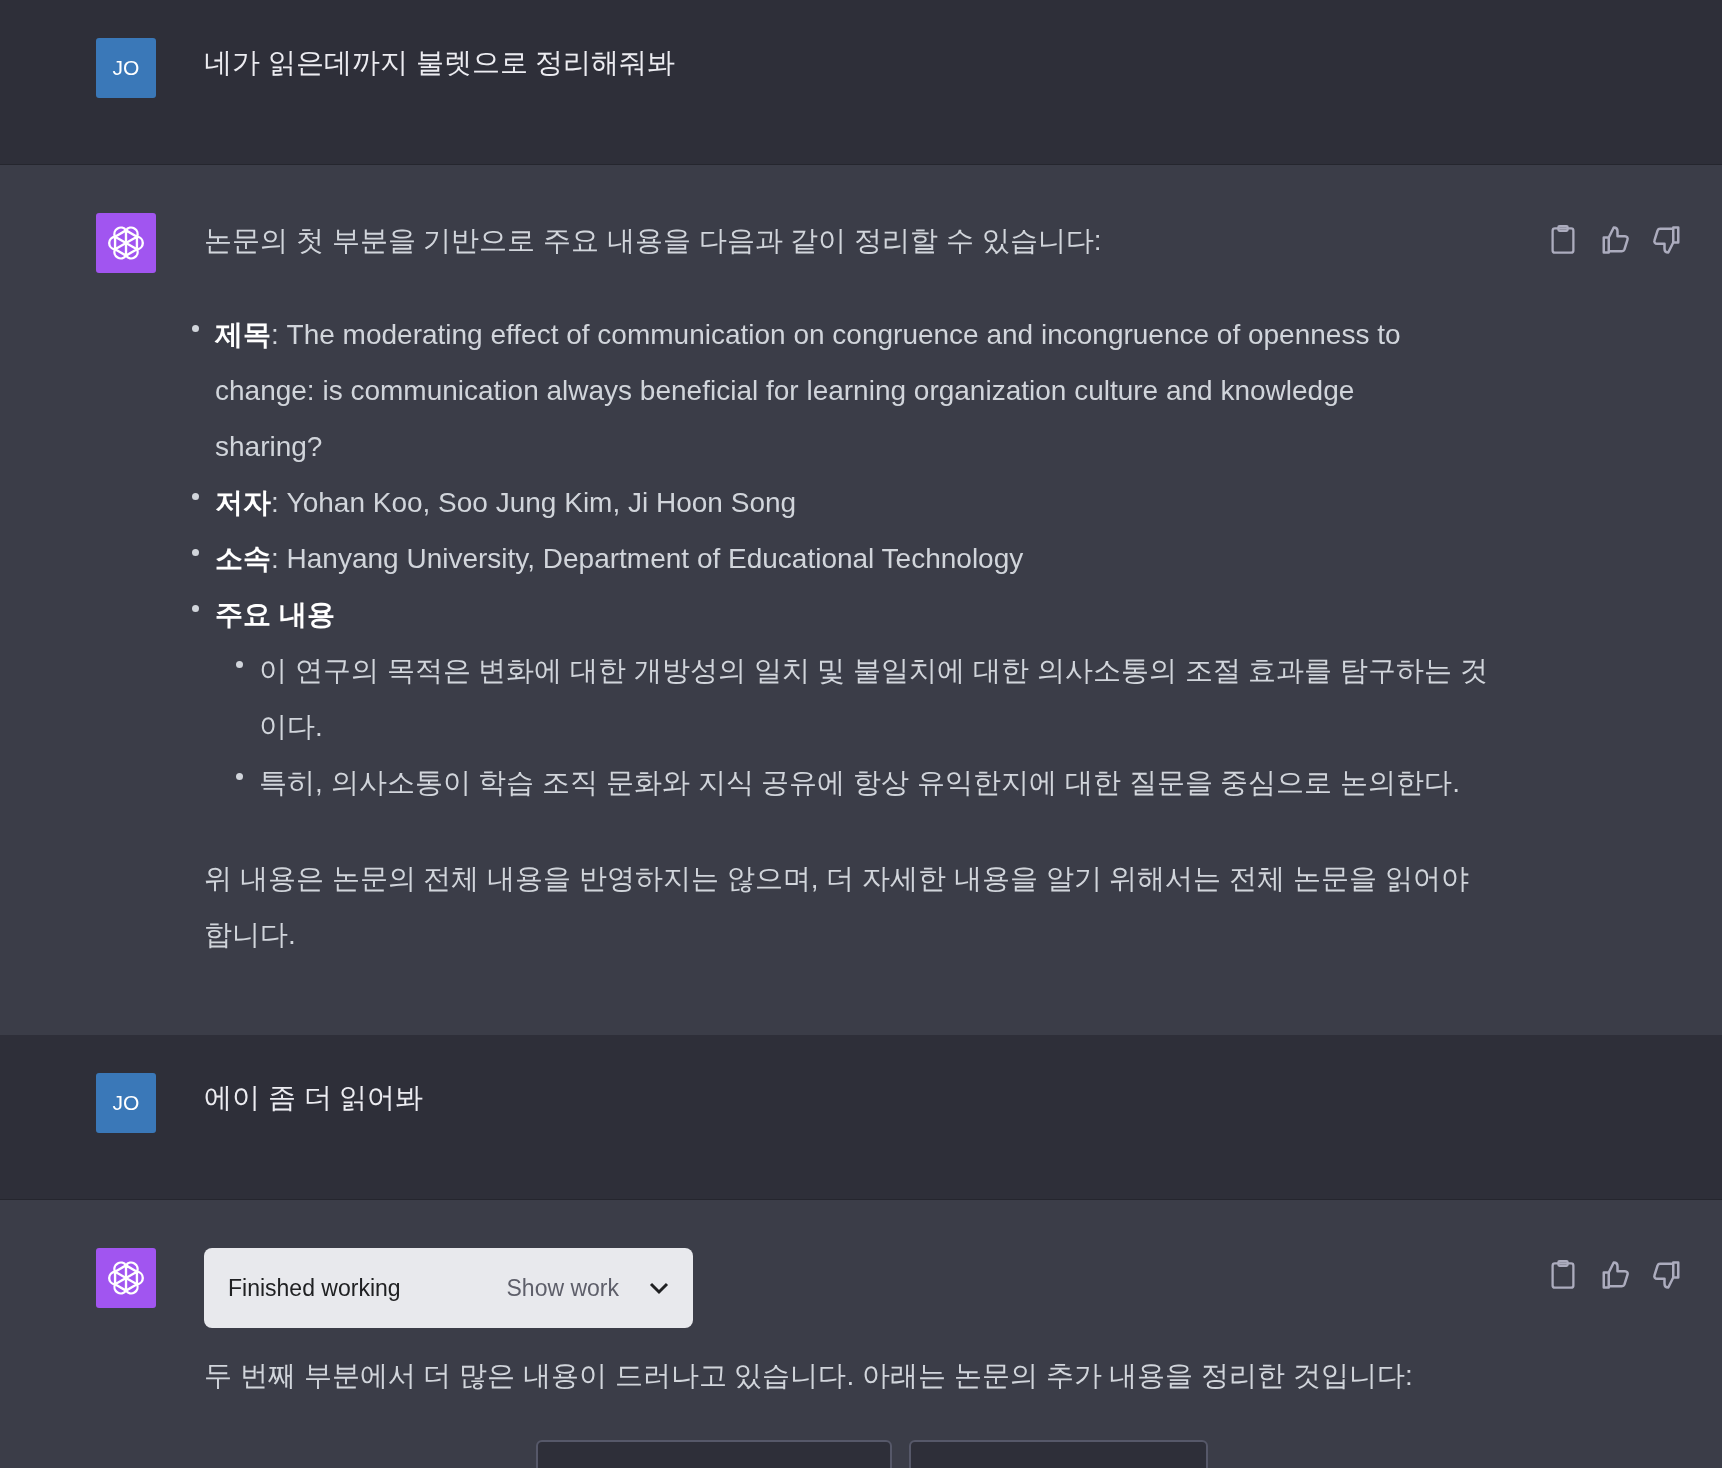 Image resolution: width=1722 pixels, height=1468 pixels. Describe the element at coordinates (619, 559) in the screenshot. I see `list-item-text: 소속: Hanyang University, Department of Educational Technology` at that location.